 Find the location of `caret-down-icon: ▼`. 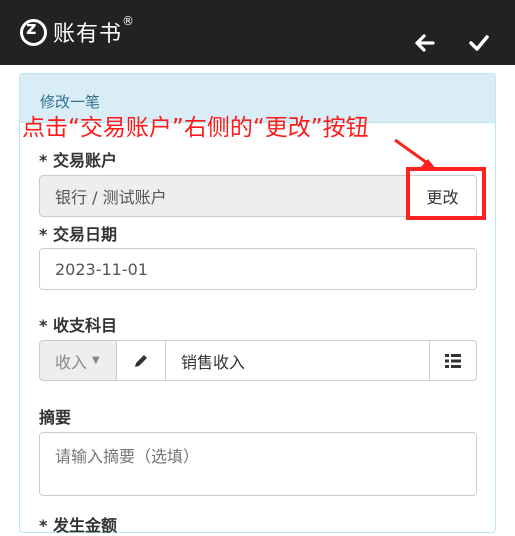

caret-down-icon: ▼ is located at coordinates (96, 360).